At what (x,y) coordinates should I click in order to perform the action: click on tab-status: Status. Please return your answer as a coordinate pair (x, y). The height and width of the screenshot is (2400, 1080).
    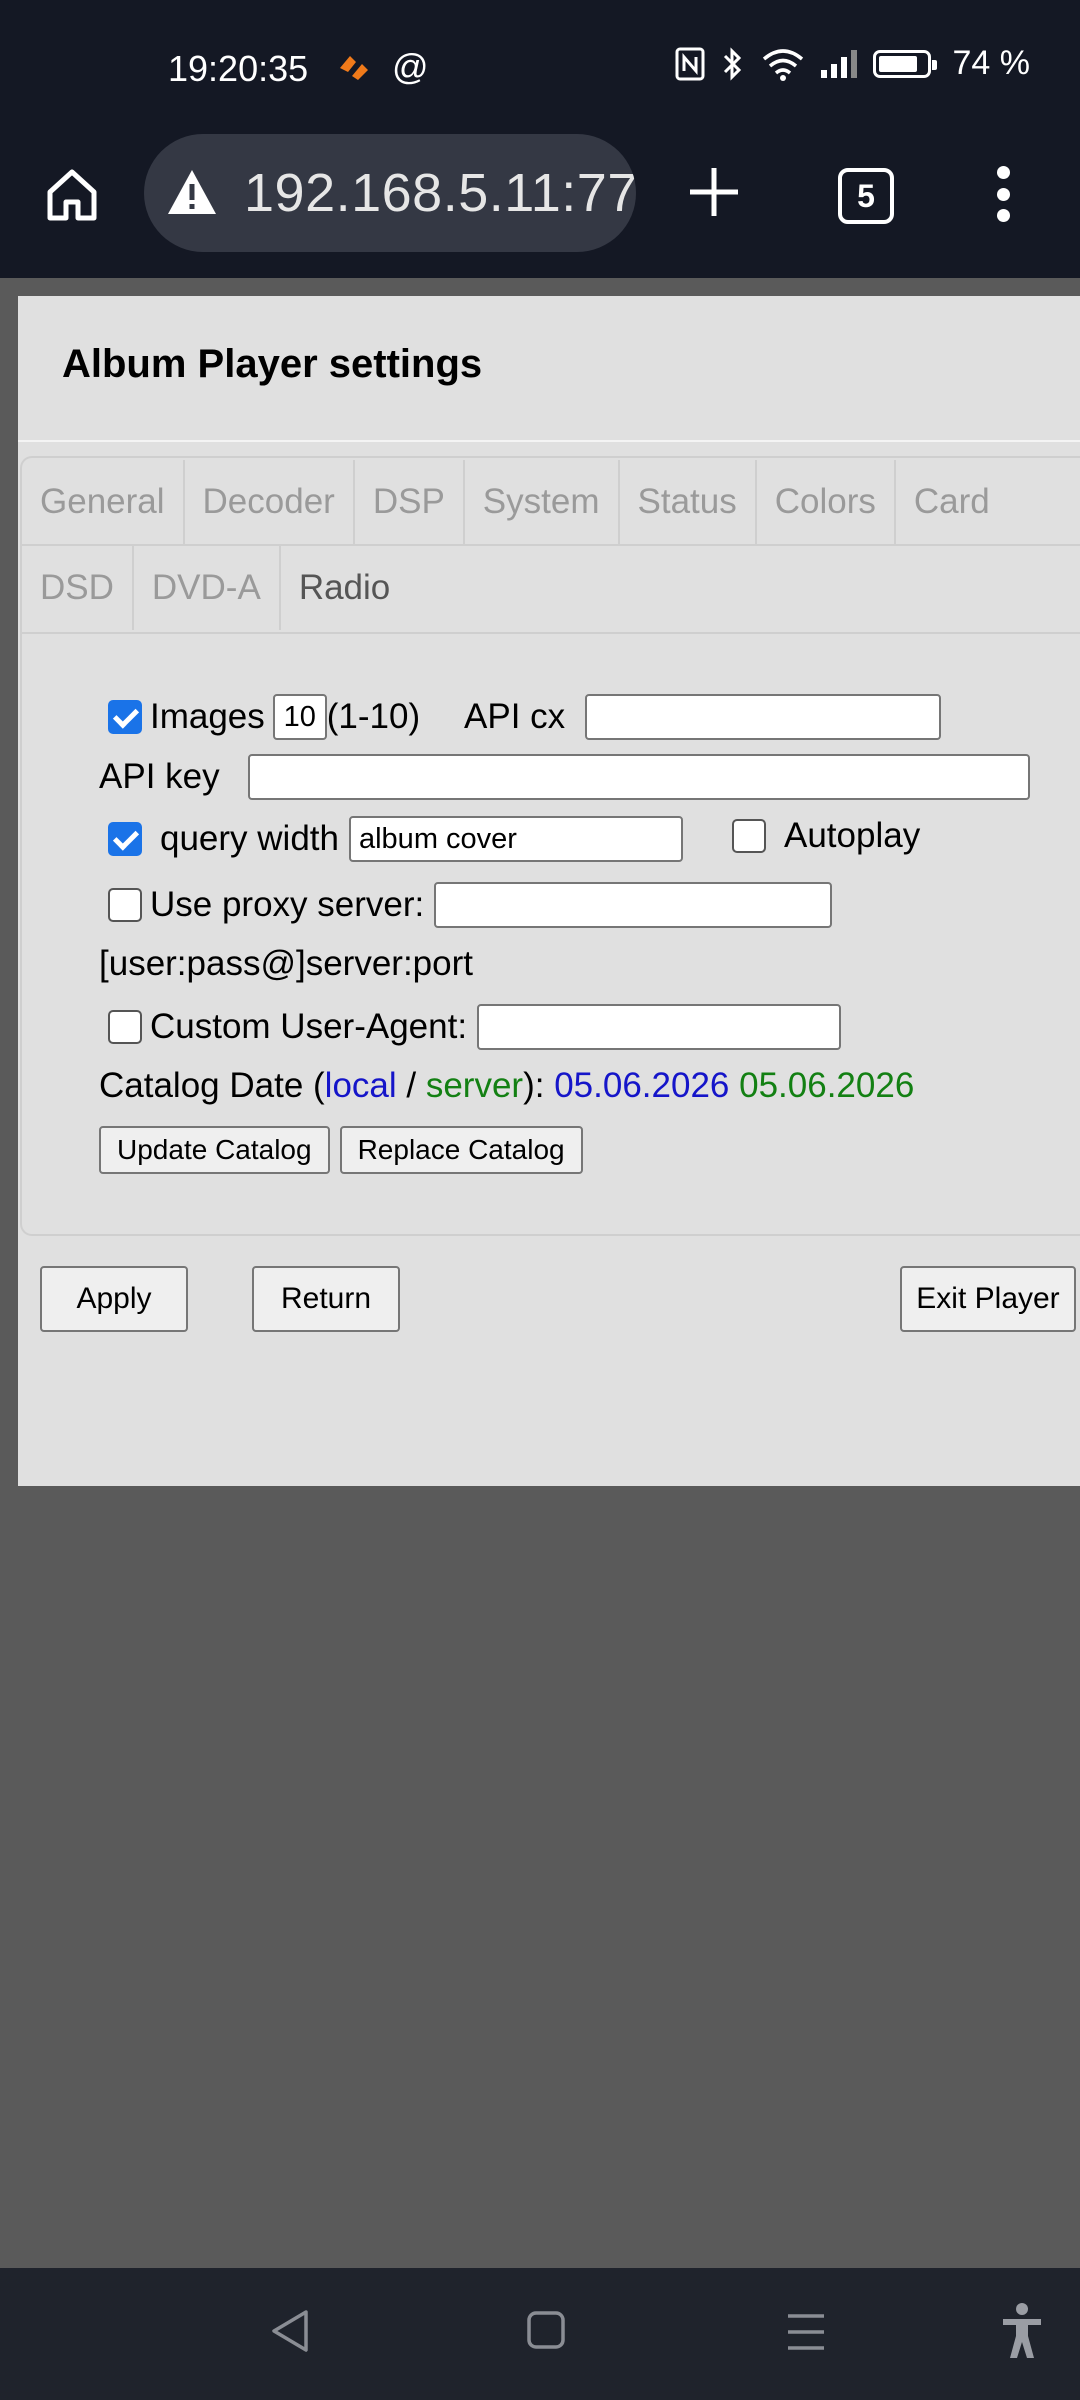
    Looking at the image, I should click on (688, 502).